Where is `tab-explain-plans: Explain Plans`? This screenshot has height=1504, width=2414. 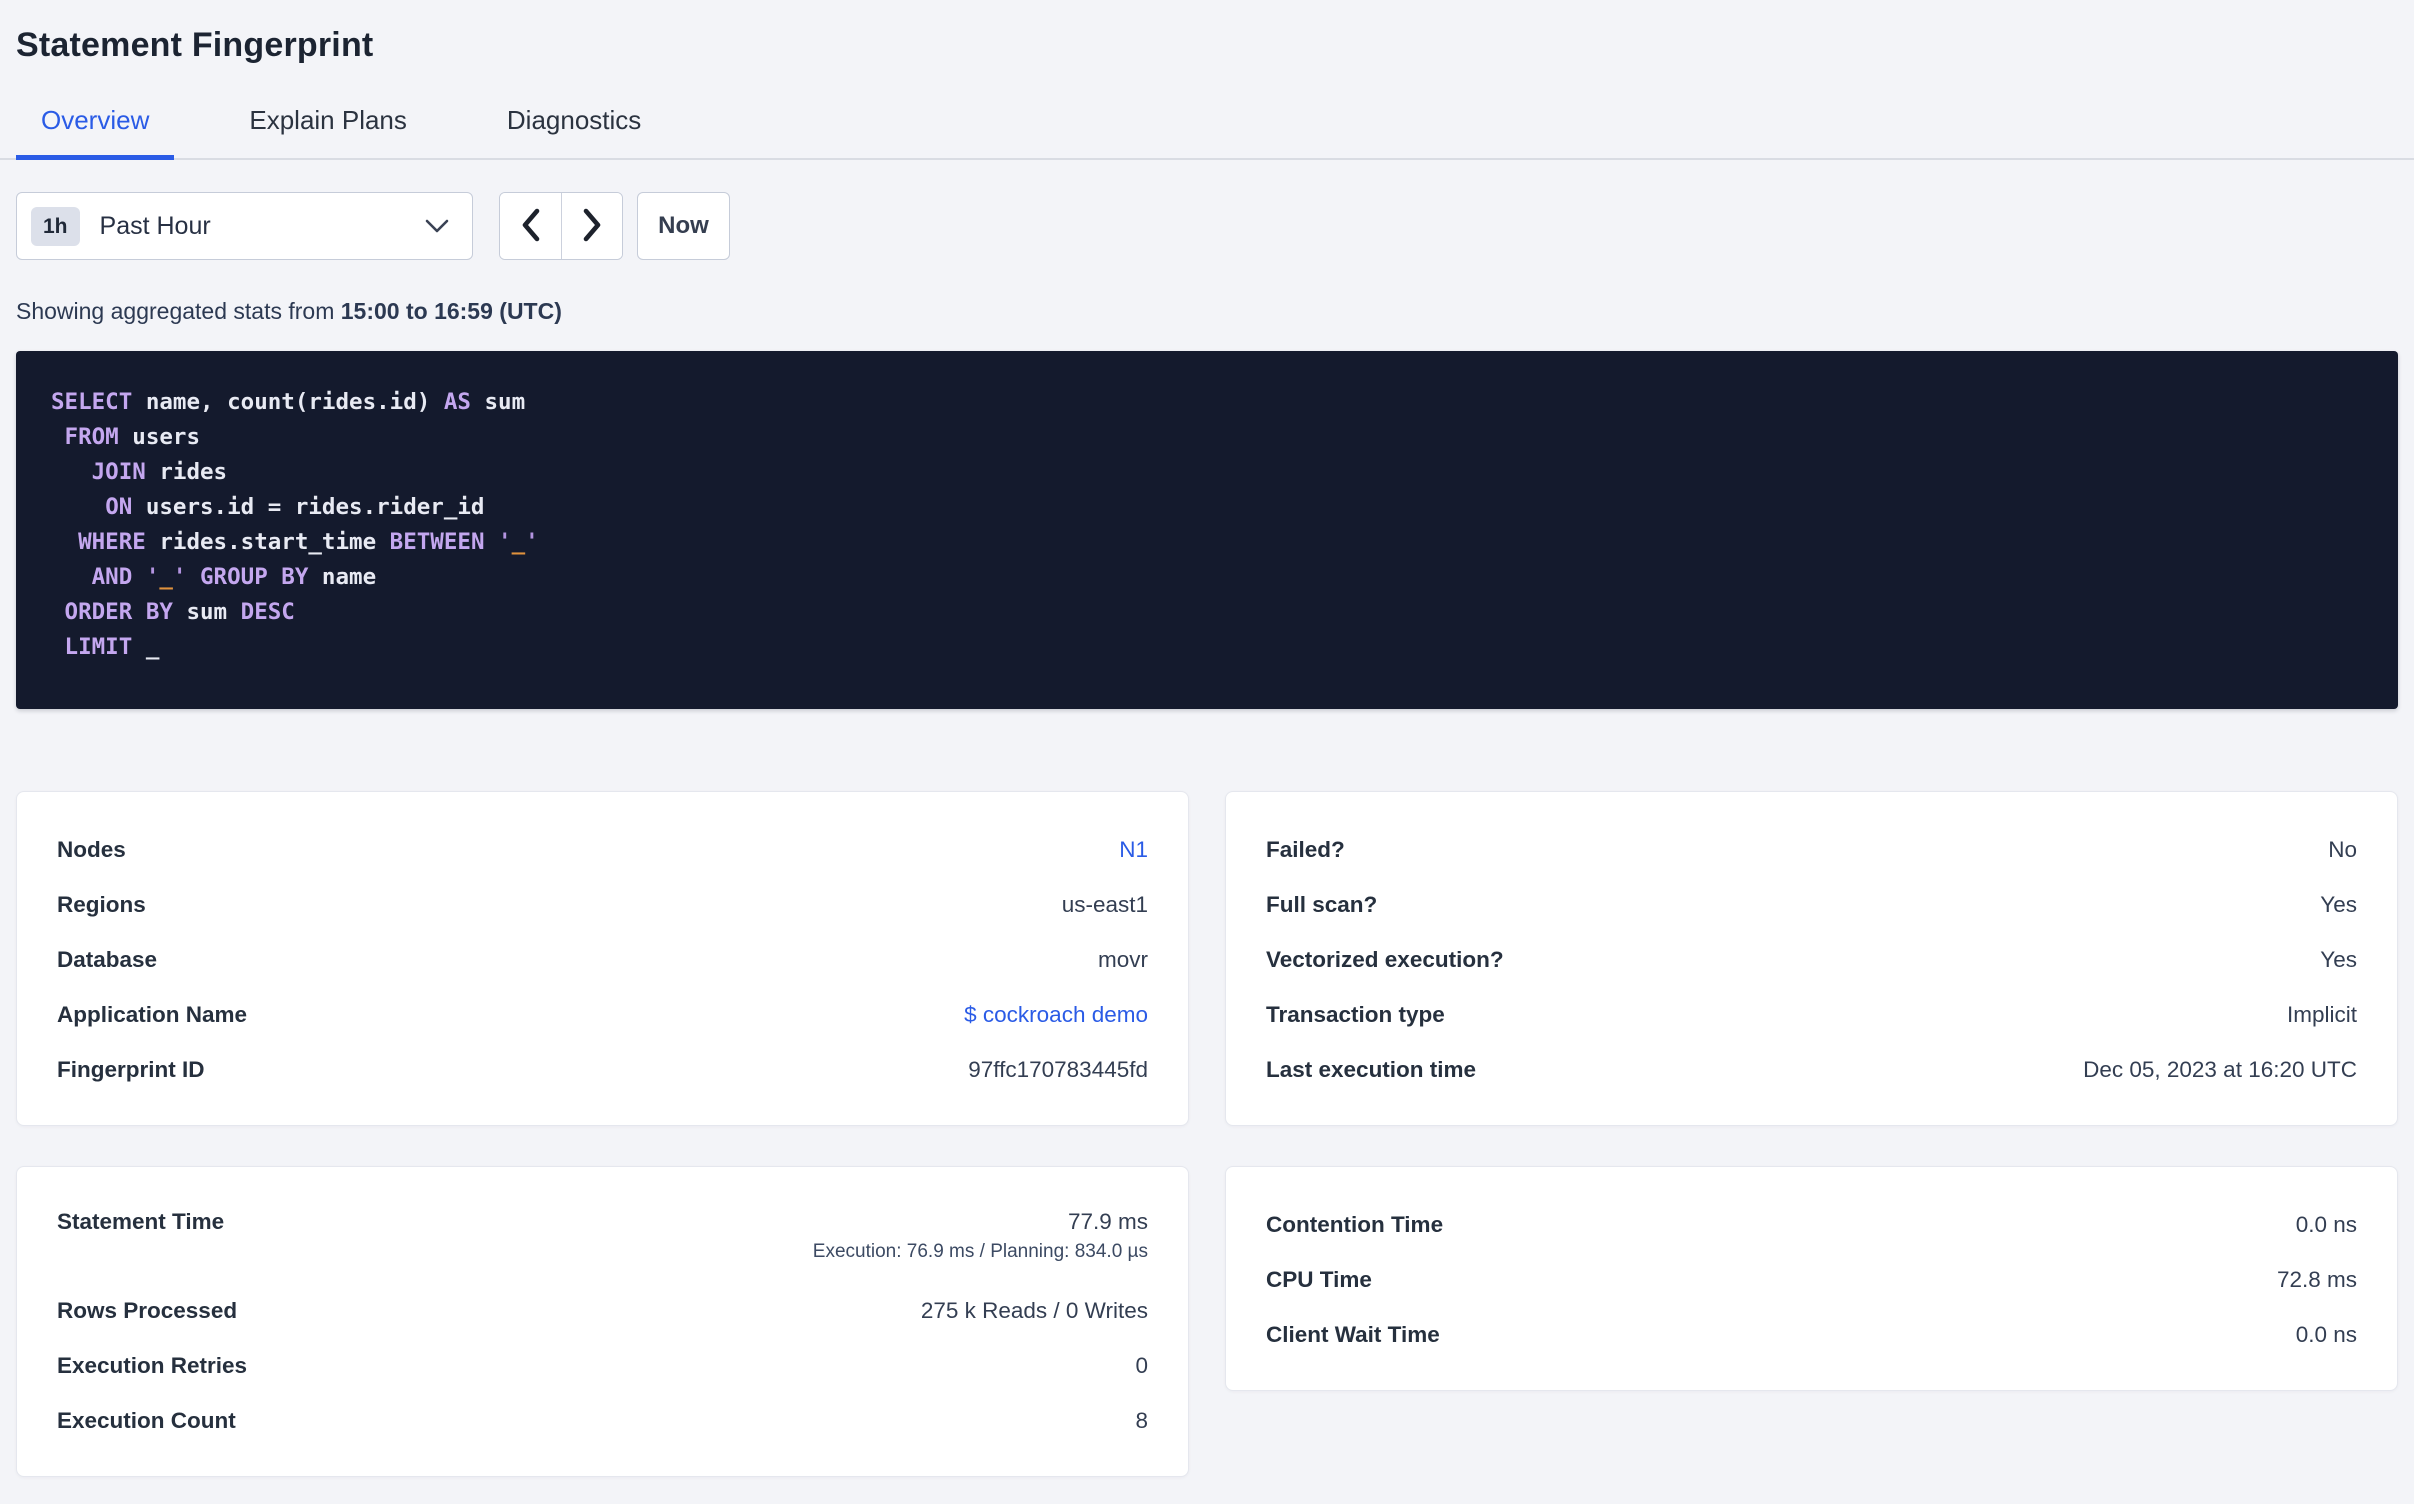 tab-explain-plans: Explain Plans is located at coordinates (328, 128).